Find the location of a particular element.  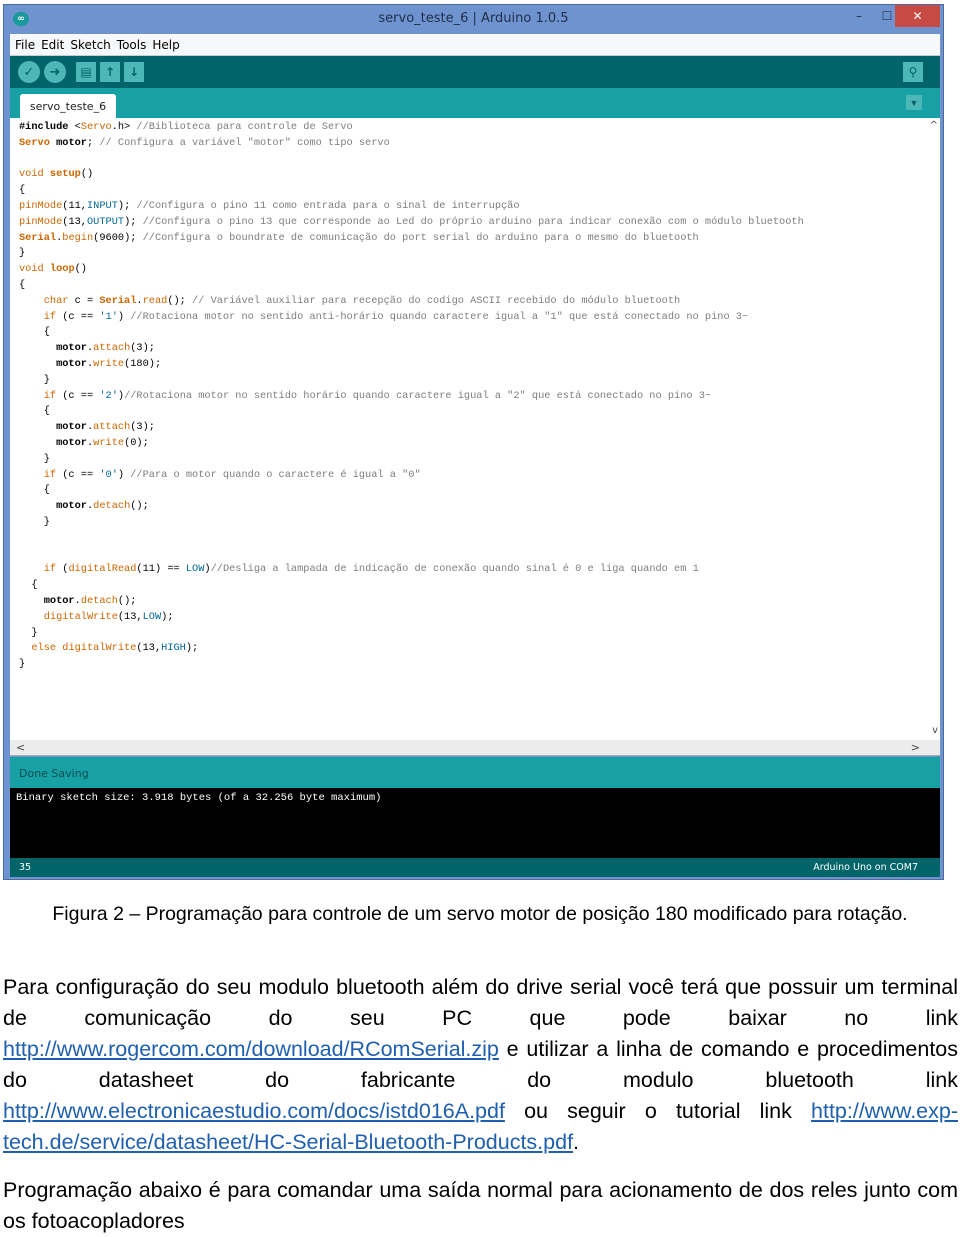

scroll-up-icon: ^ is located at coordinates (934, 125).